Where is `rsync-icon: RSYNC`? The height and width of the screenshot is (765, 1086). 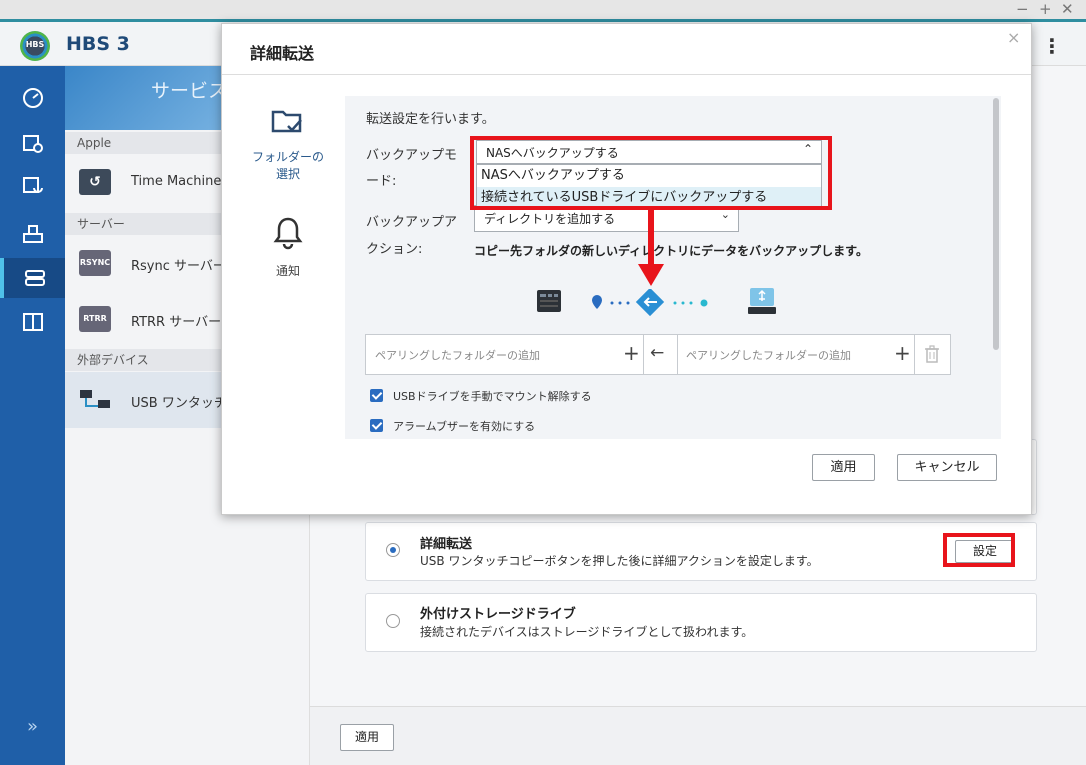
rsync-icon: RSYNC is located at coordinates (95, 263).